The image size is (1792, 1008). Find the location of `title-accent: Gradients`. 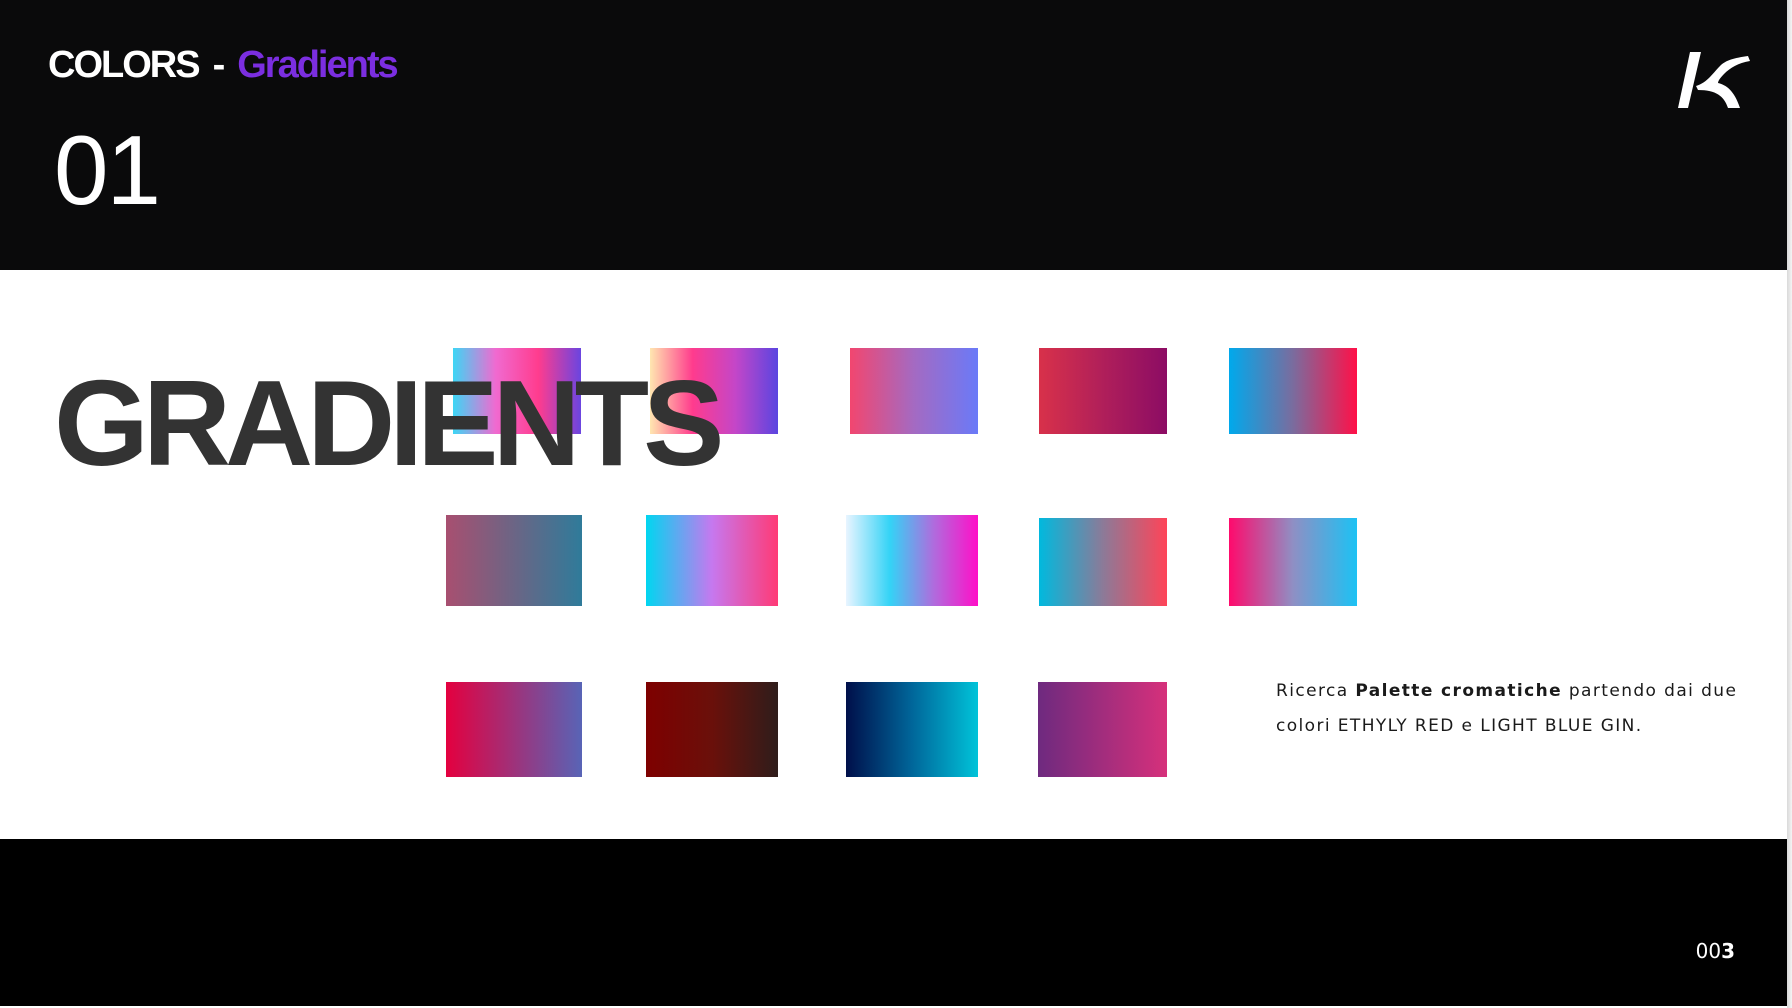

title-accent: Gradients is located at coordinates (317, 65).